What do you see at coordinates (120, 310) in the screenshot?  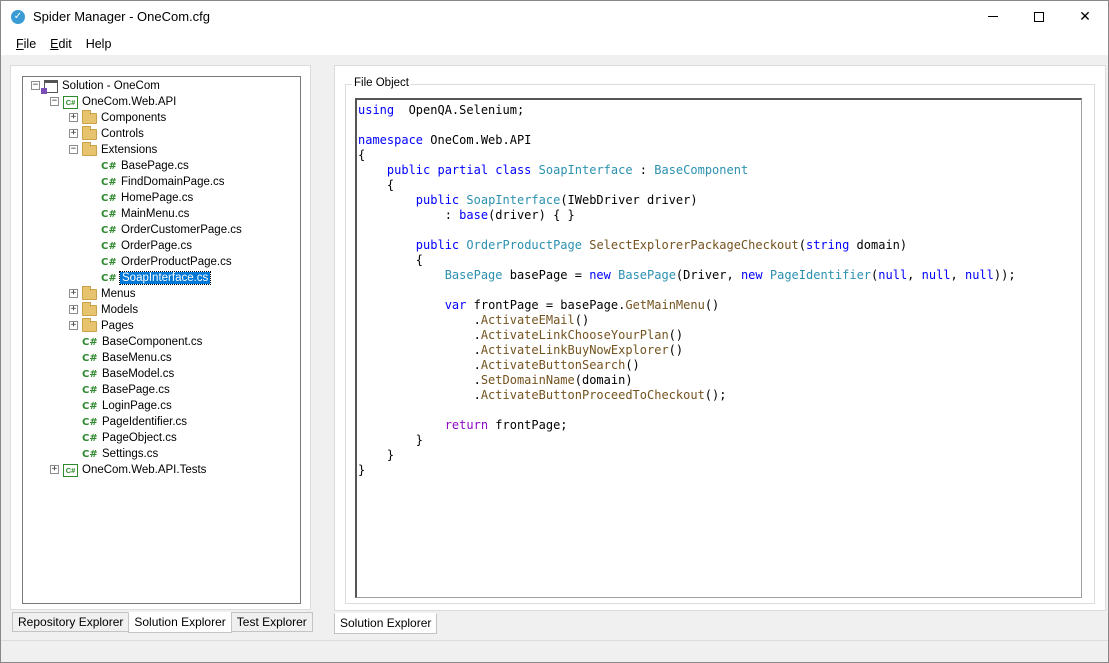 I see `tree-item-label: Models` at bounding box center [120, 310].